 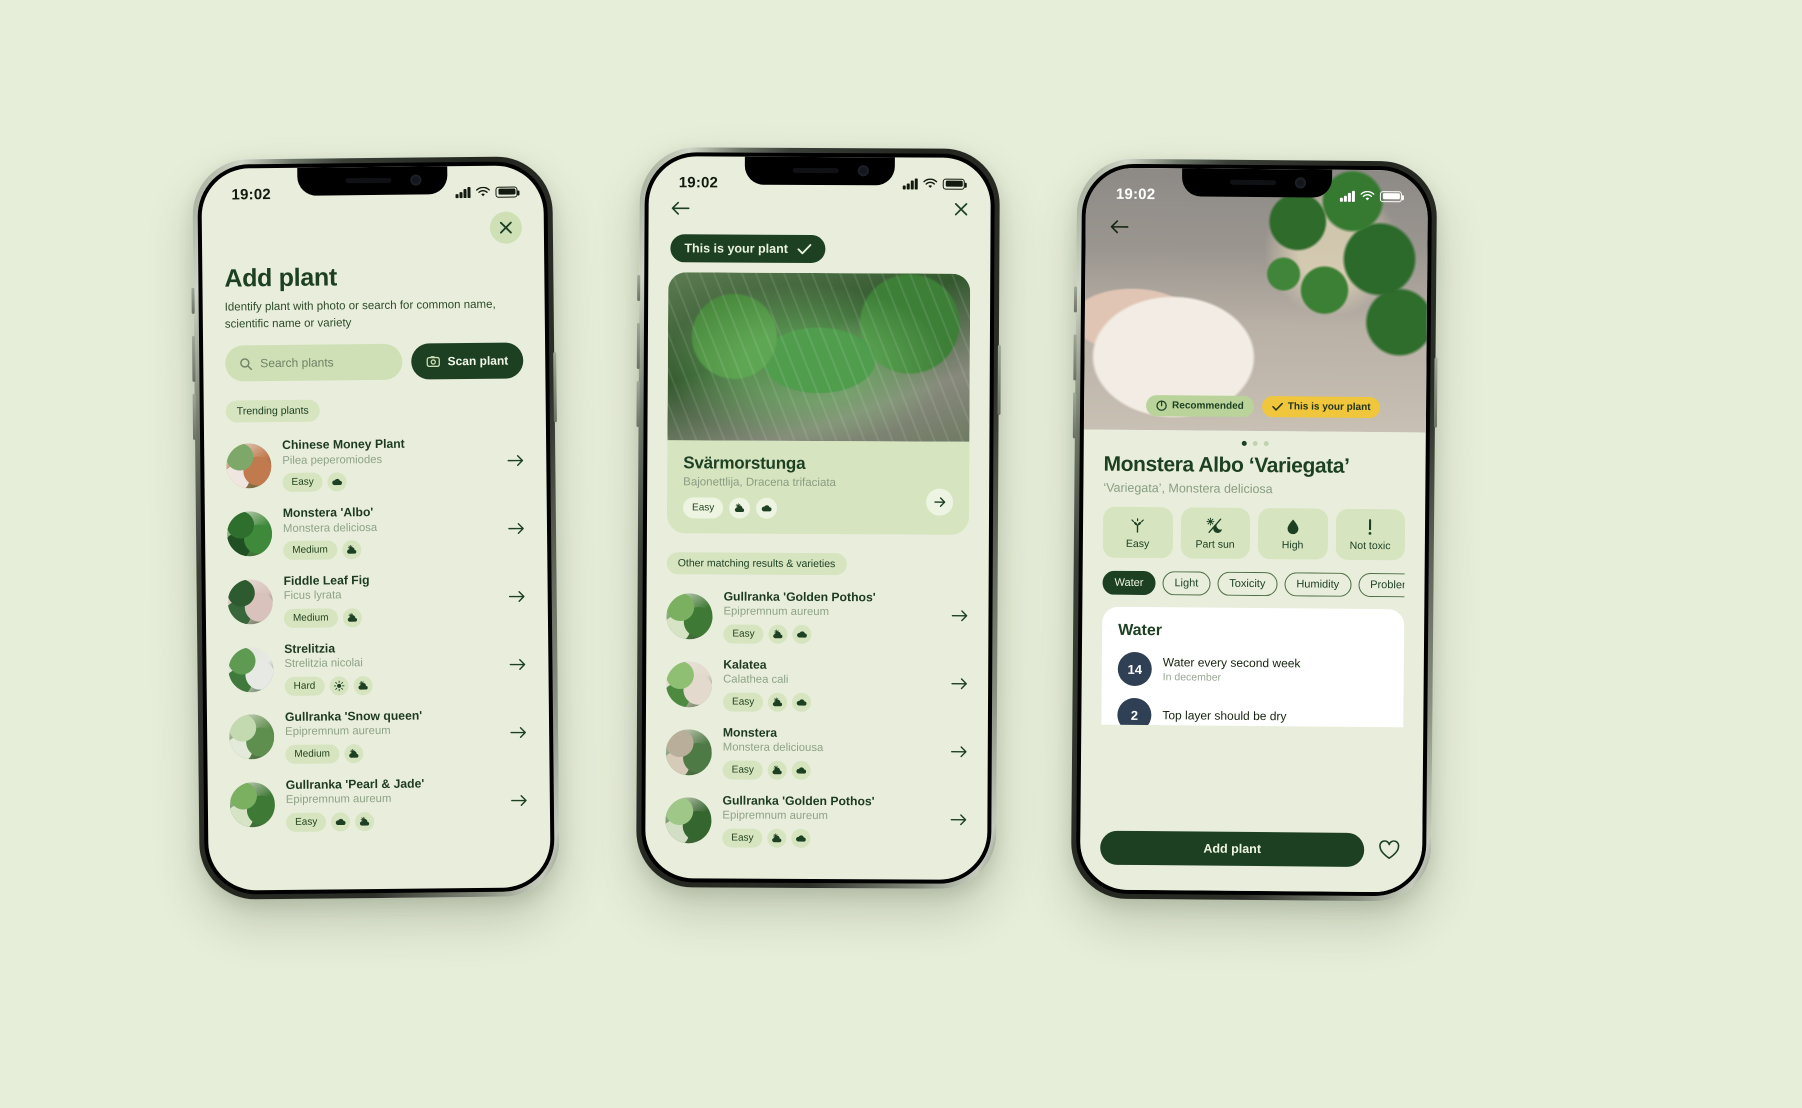 What do you see at coordinates (747, 249) in the screenshot?
I see `this-is-your-plant-banner: This is your plant` at bounding box center [747, 249].